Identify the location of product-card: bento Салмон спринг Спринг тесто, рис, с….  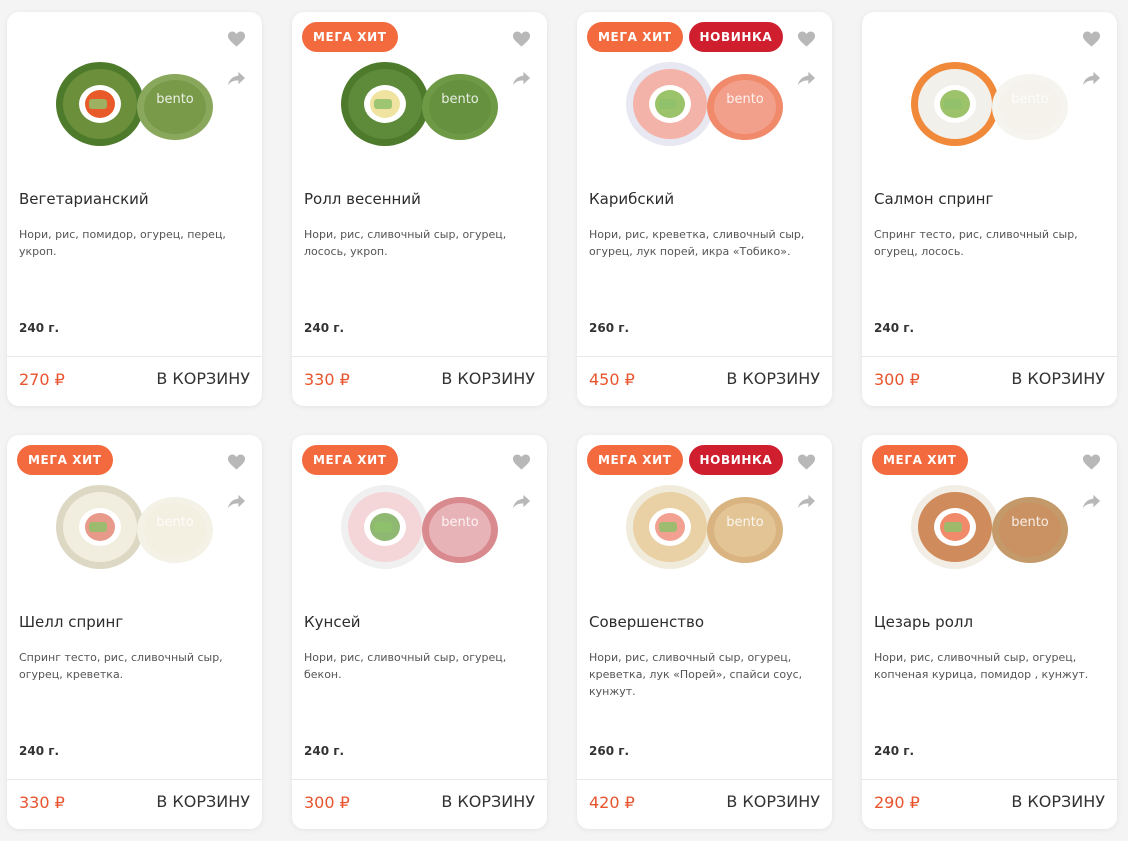
(989, 209).